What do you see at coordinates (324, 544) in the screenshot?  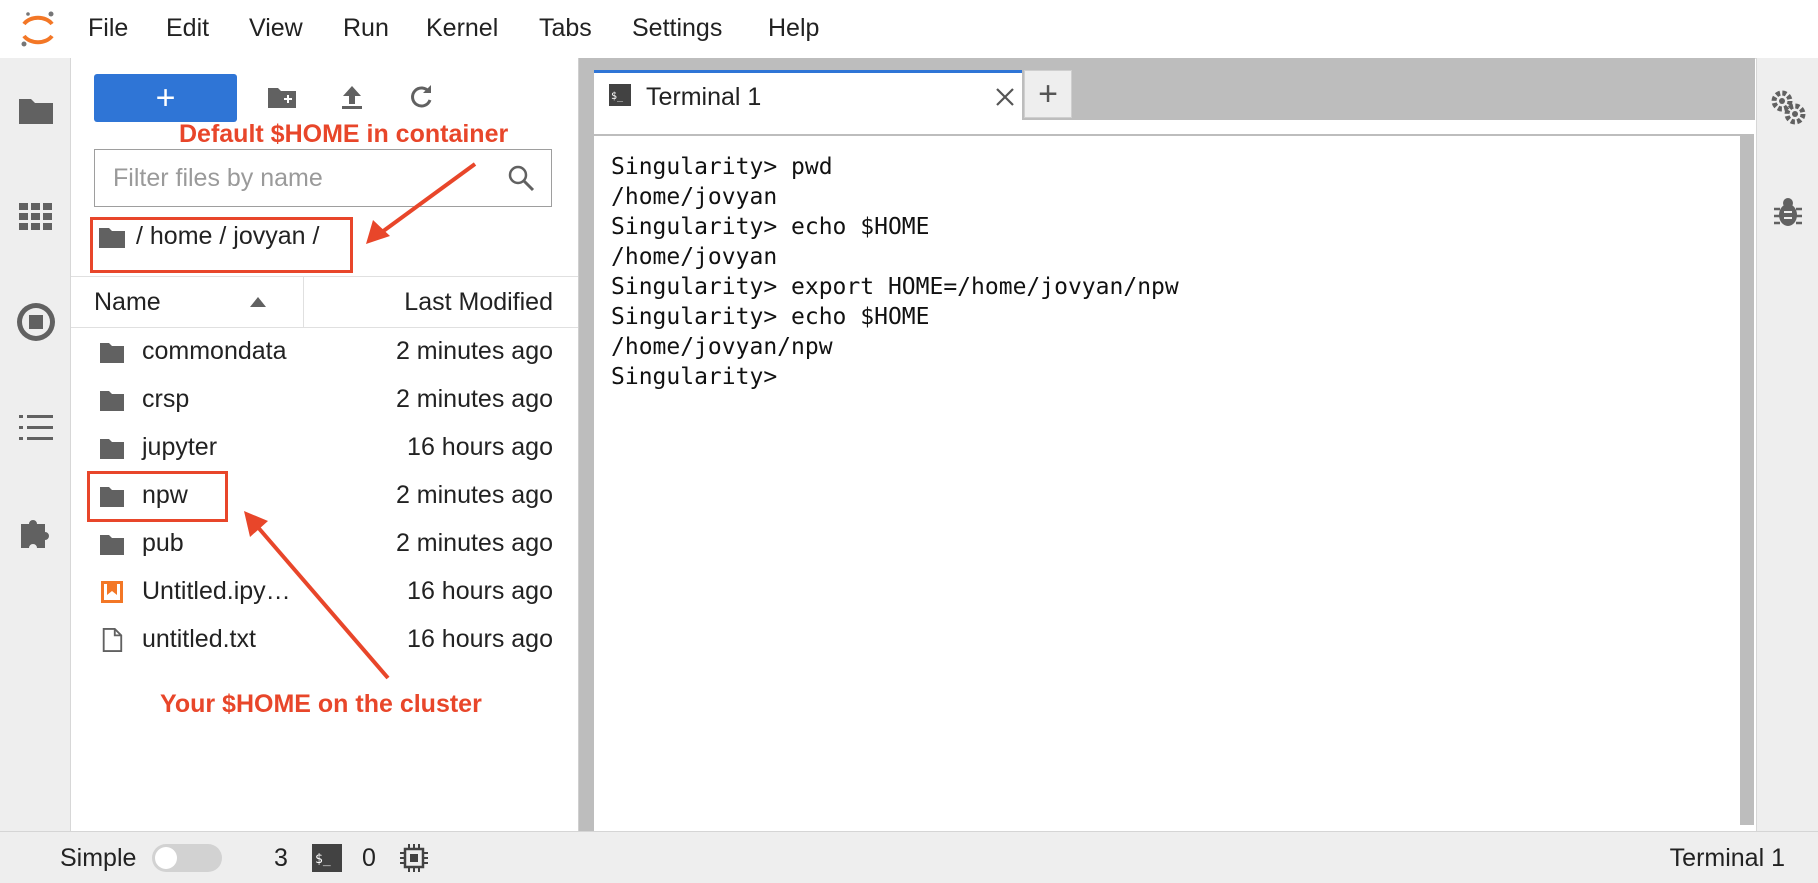 I see `file-row-pub: pub 2 minutes ago` at bounding box center [324, 544].